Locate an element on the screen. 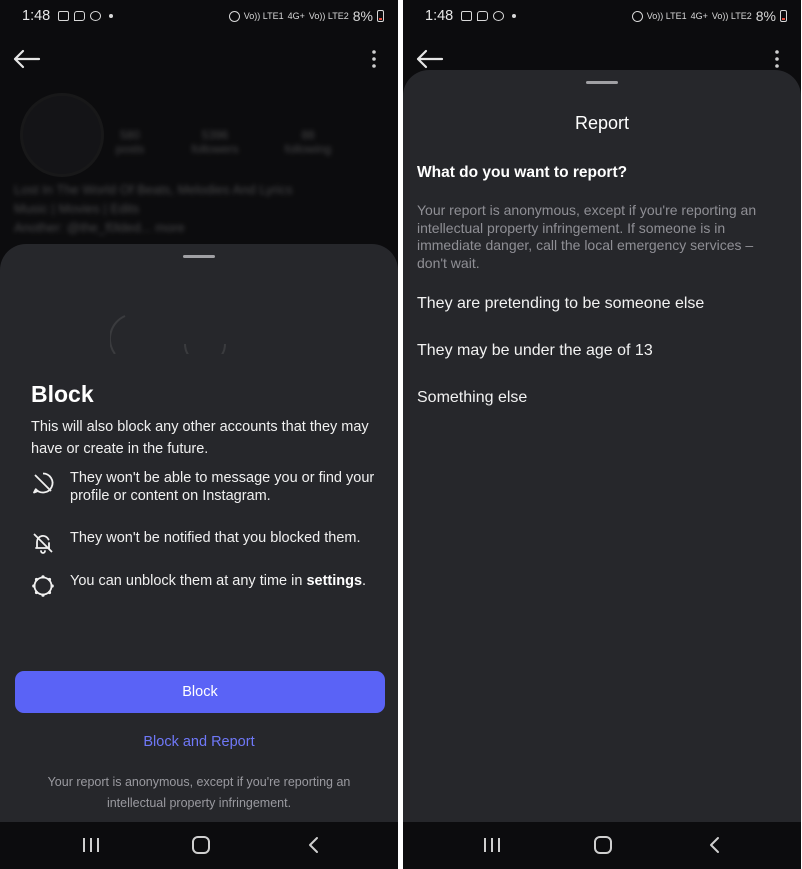 The width and height of the screenshot is (802, 869). following-label: following is located at coordinates (308, 149).